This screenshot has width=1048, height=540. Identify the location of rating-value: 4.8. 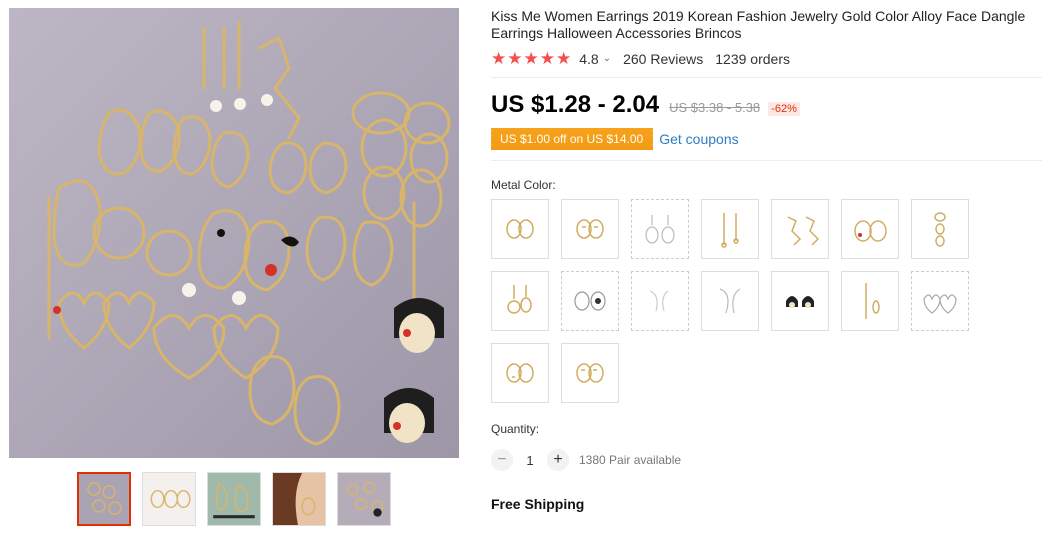
(588, 59).